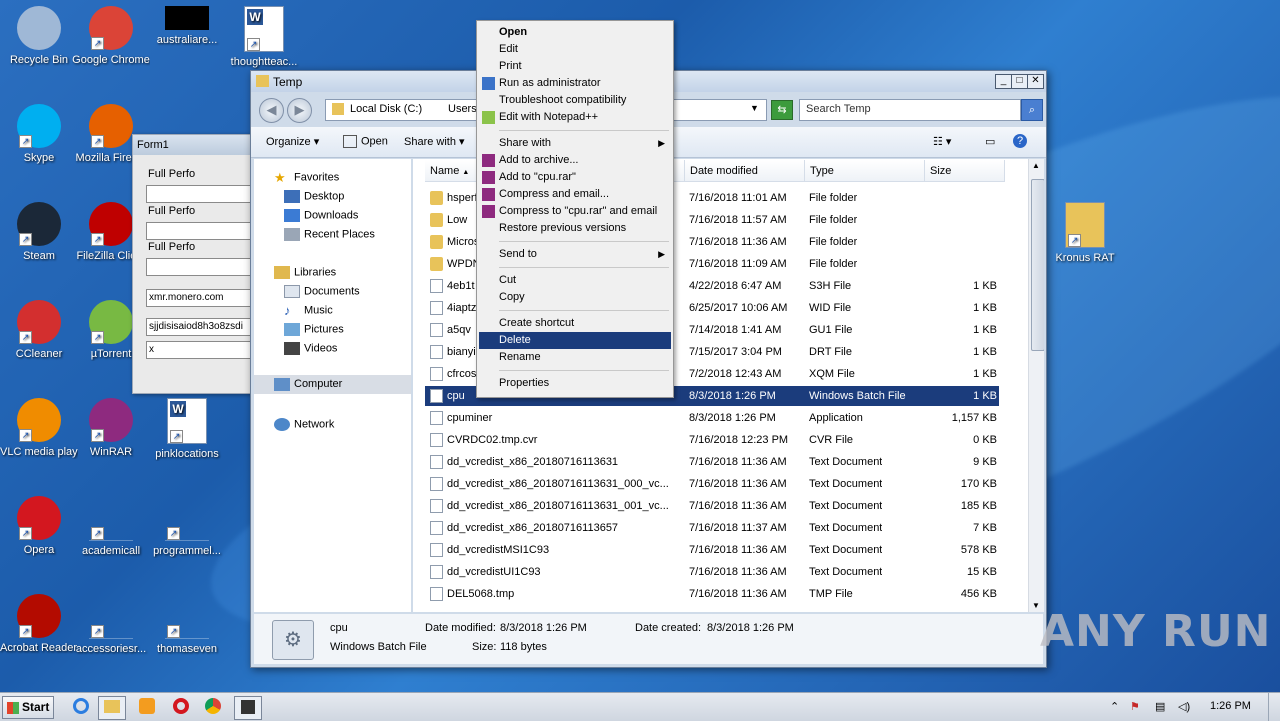 The width and height of the screenshot is (1280, 721). Describe the element at coordinates (213, 707) in the screenshot. I see `chrome-taskbar-icon` at that location.